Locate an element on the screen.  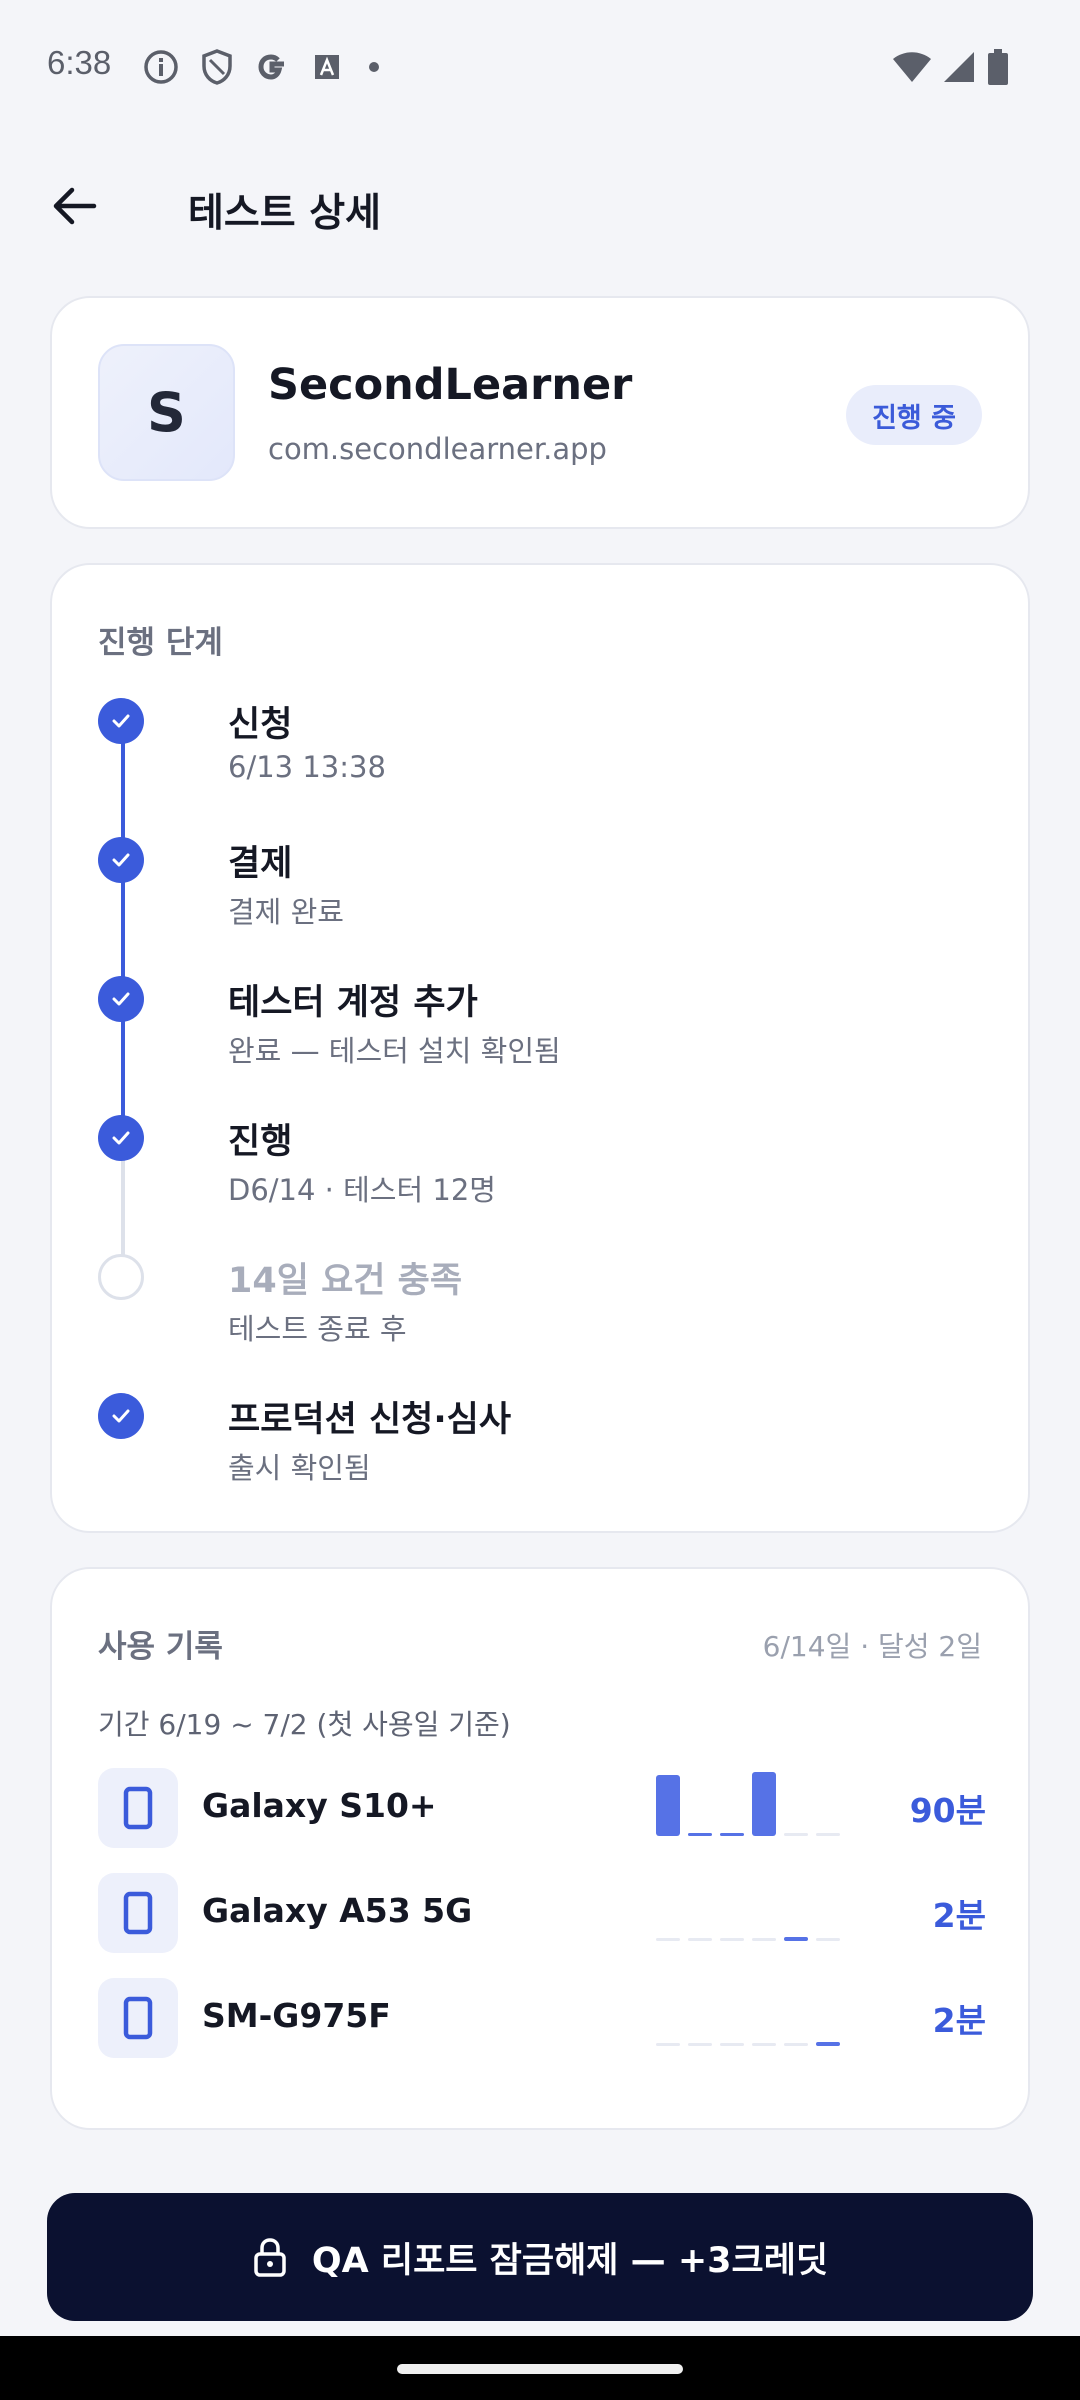
progress-section-title: 진행 단계 is located at coordinates (160, 643).